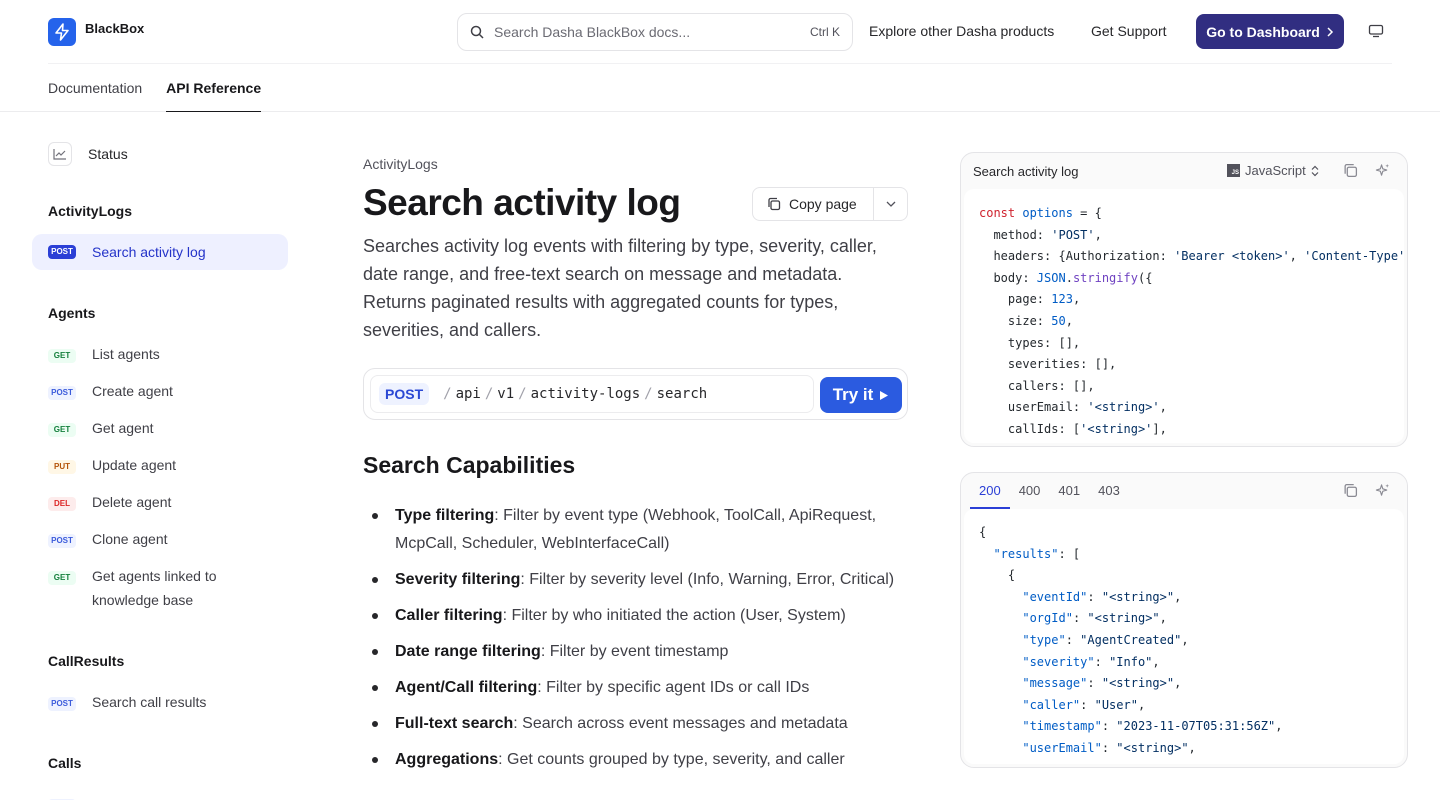 The image size is (1440, 800). What do you see at coordinates (825, 32) in the screenshot?
I see `search-shortcut: Ctrl K` at bounding box center [825, 32].